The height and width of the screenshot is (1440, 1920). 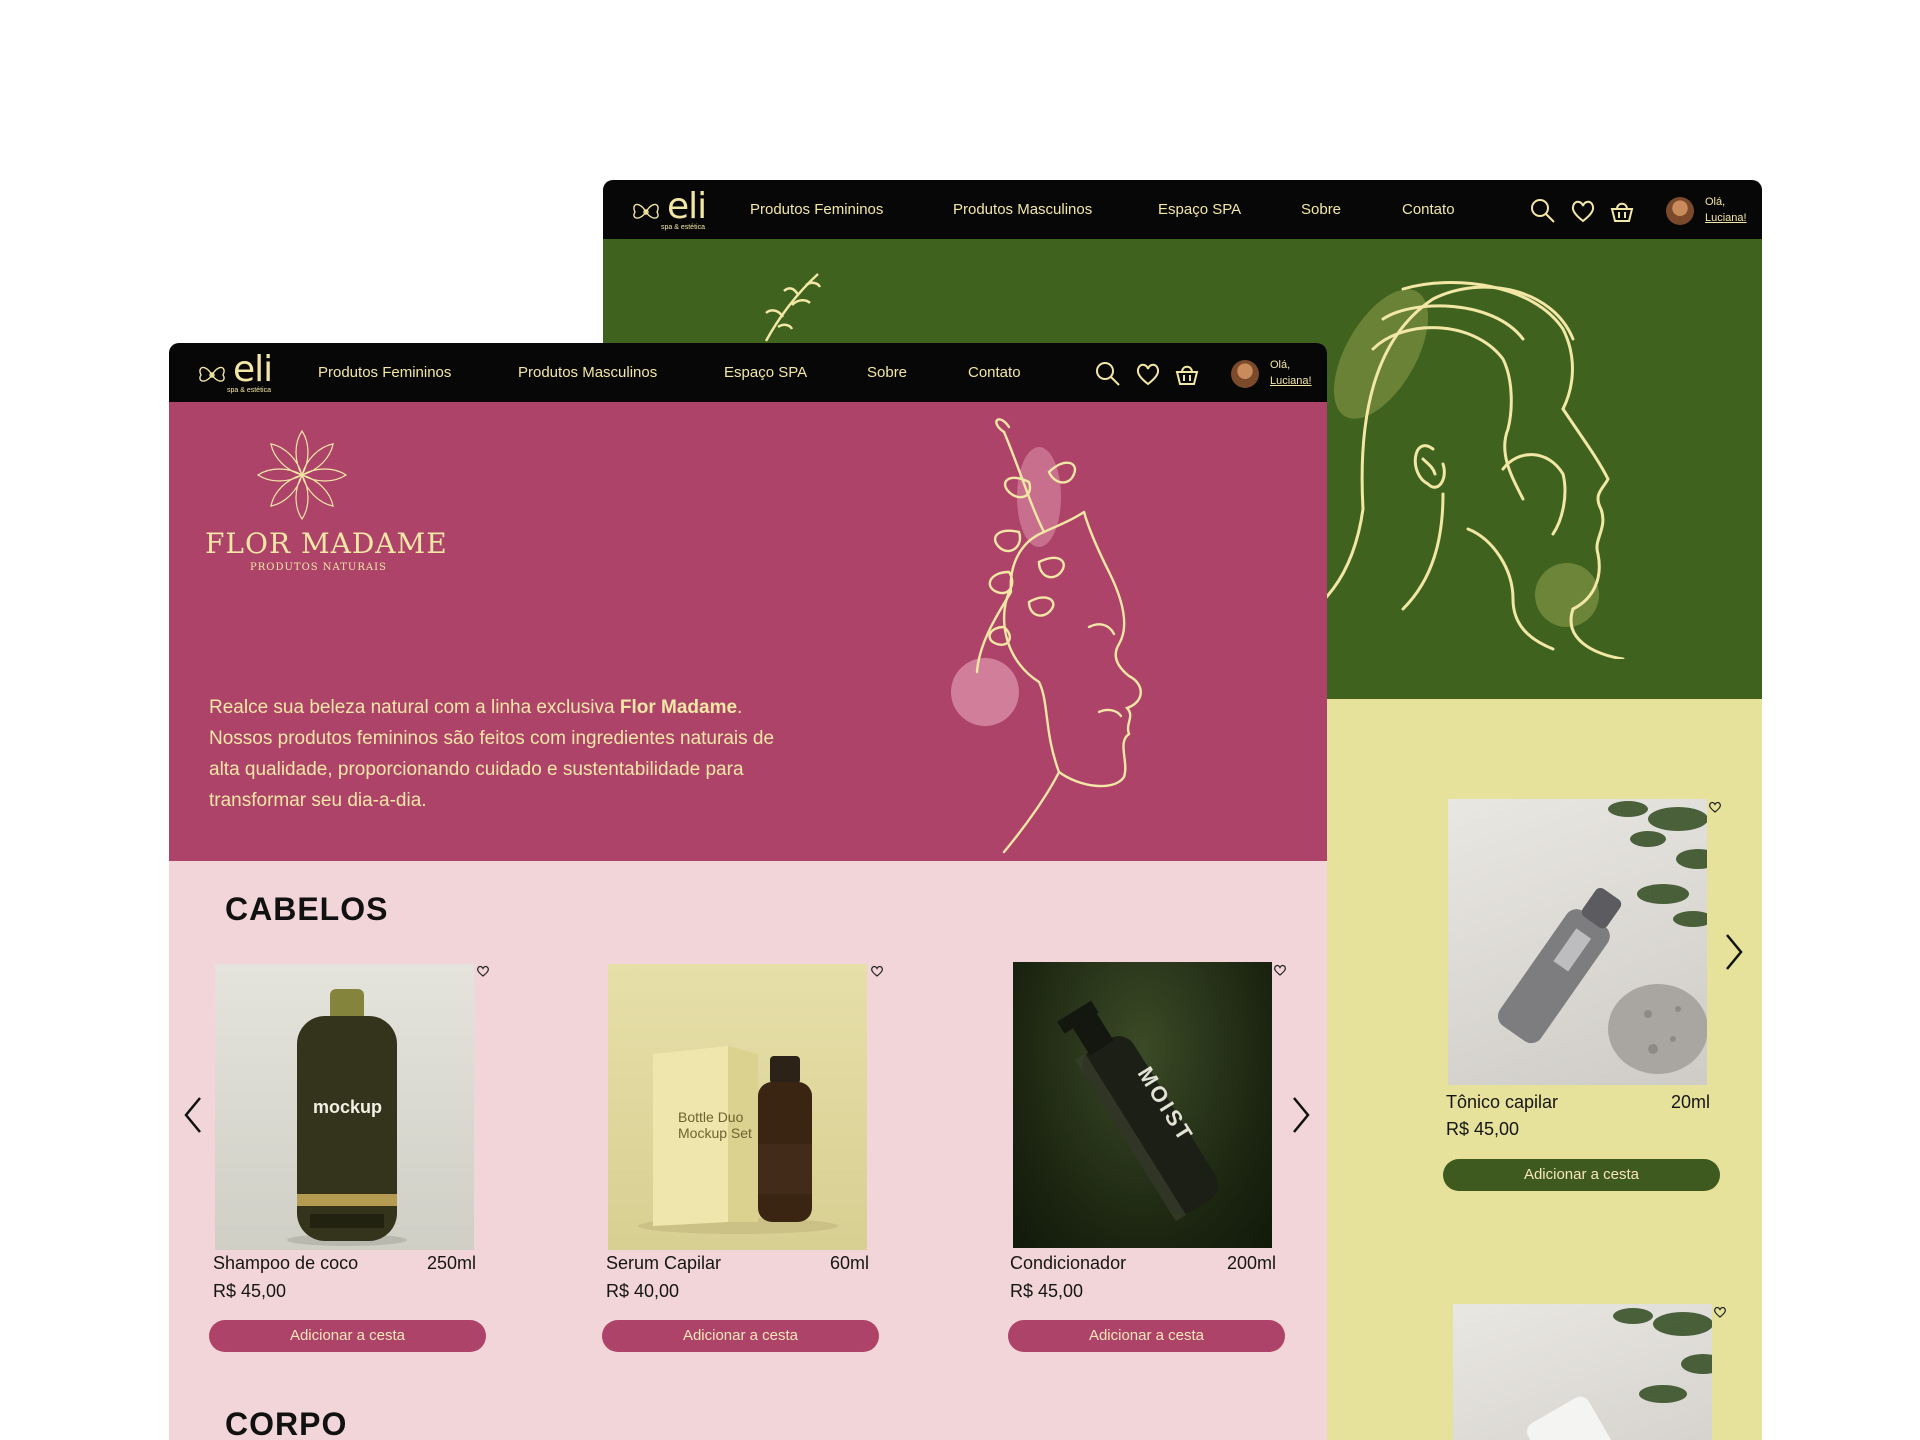 I want to click on serum-box-photo, so click(x=738, y=1140).